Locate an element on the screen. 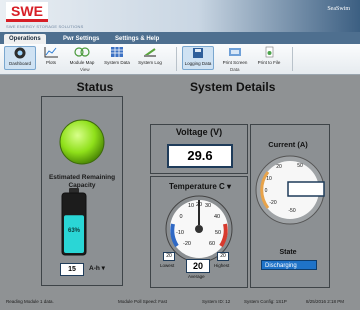  print-screen-label: Print Screen is located at coordinates (235, 62).